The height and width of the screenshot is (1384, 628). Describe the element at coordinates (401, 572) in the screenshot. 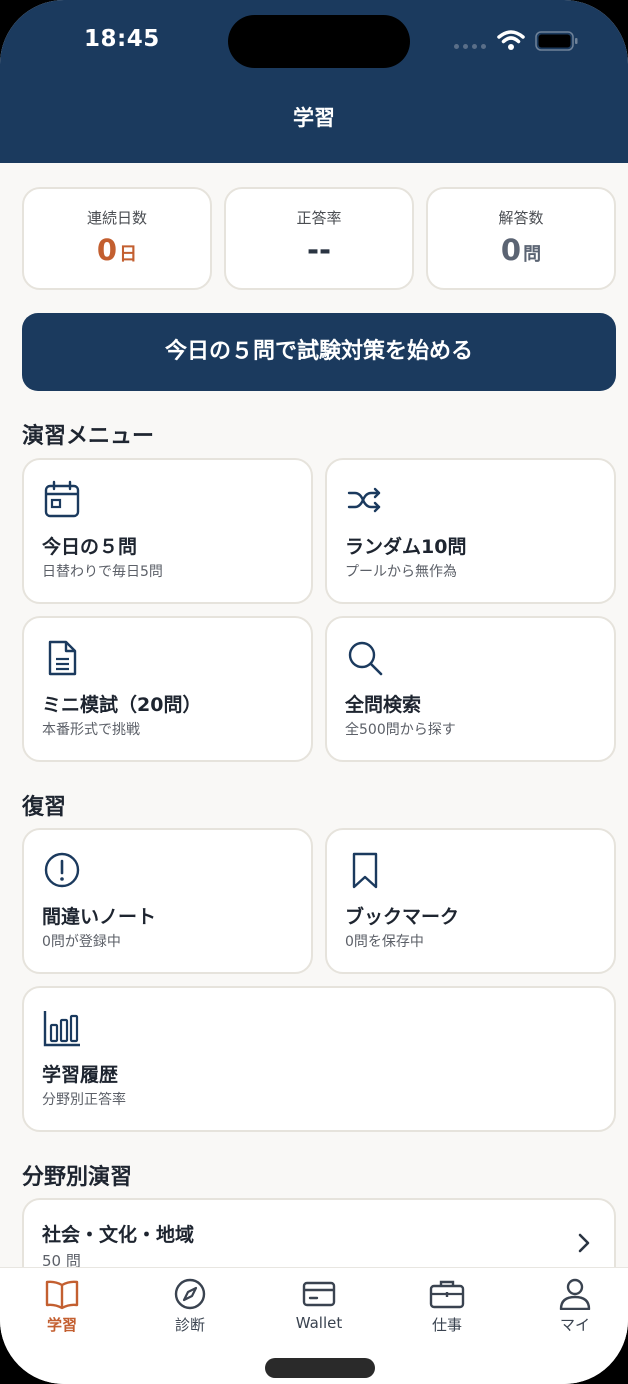

I see `card-subtitle: プールから無作為` at that location.